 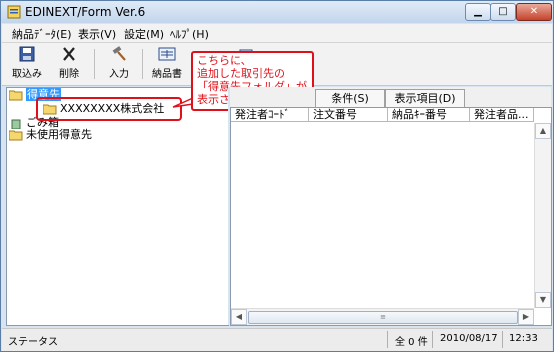 What do you see at coordinates (14, 12) in the screenshot?
I see `app-icon` at bounding box center [14, 12].